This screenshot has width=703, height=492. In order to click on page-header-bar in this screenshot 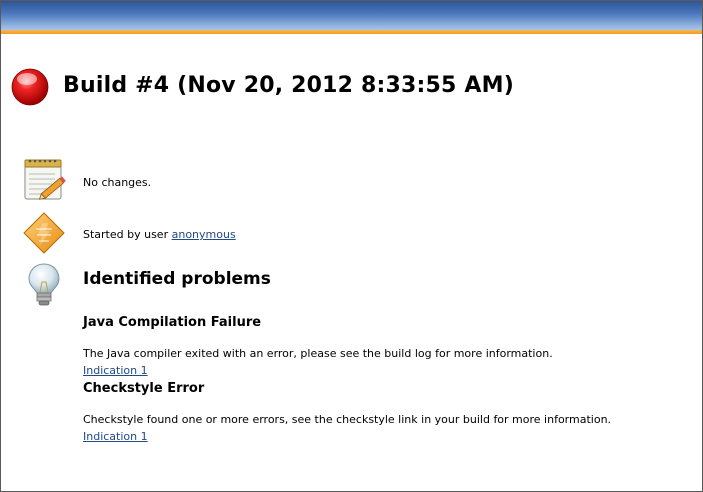, I will do `click(351, 15)`.